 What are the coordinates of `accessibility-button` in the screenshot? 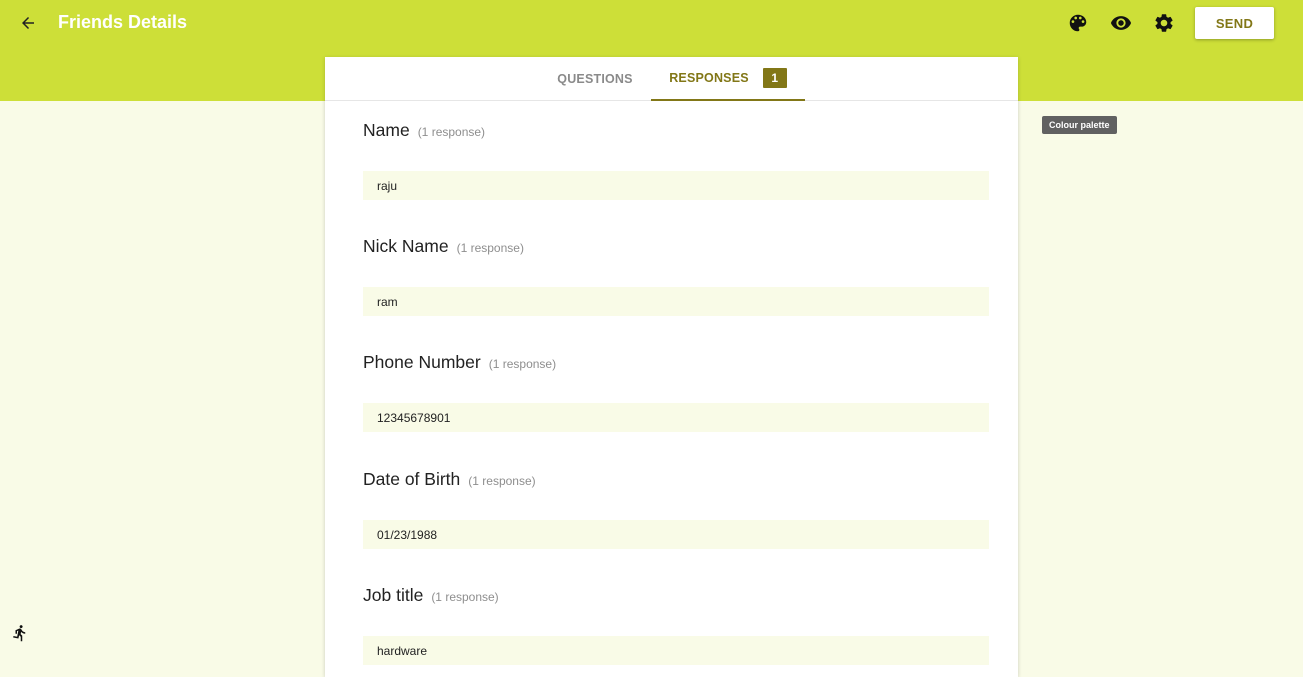 It's located at (20, 633).